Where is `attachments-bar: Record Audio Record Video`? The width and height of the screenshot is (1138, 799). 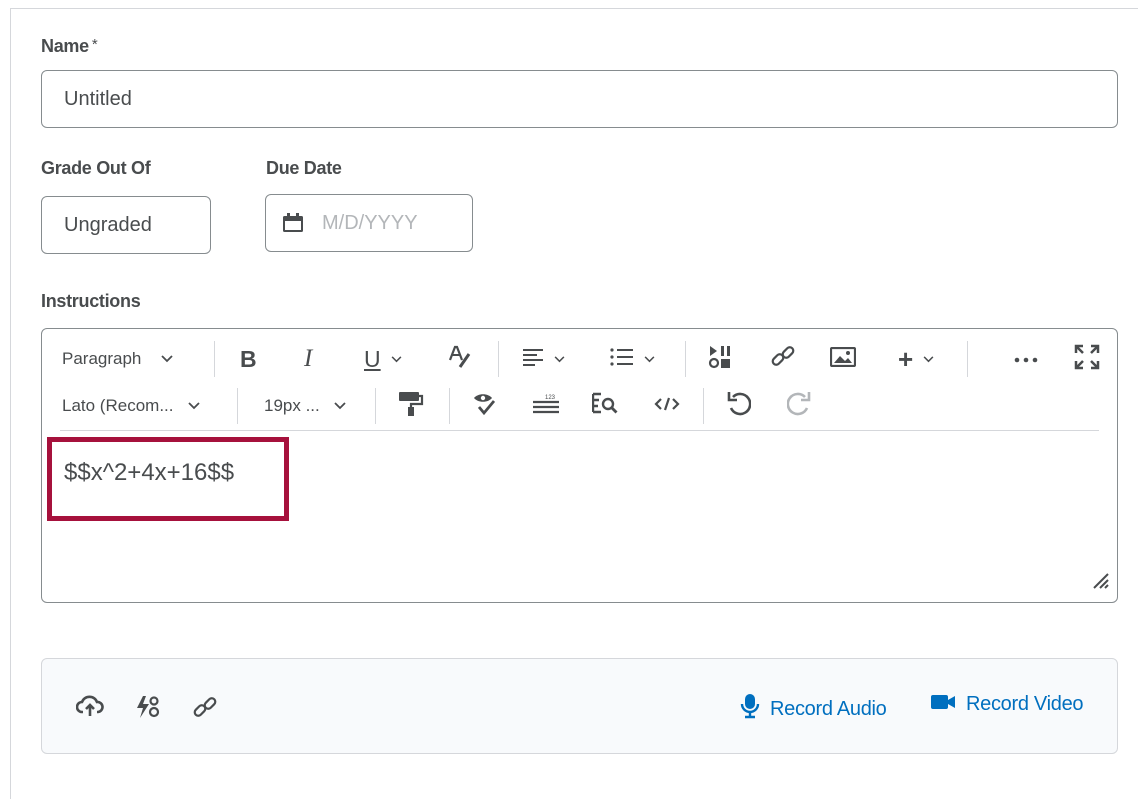
attachments-bar: Record Audio Record Video is located at coordinates (579, 706).